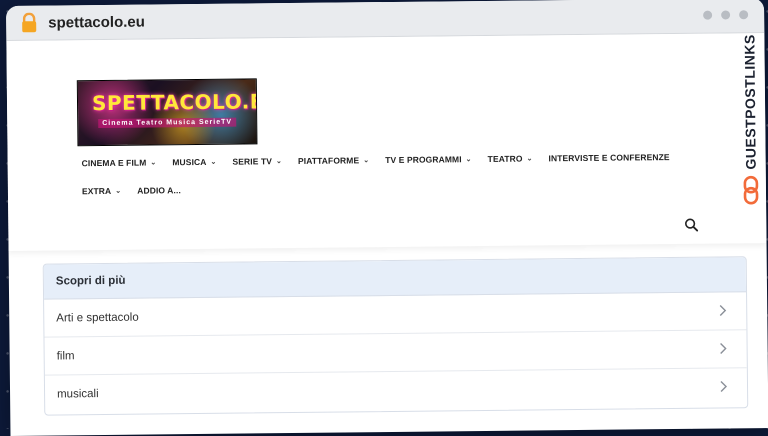  Describe the element at coordinates (96, 22) in the screenshot. I see `address-url: spettacolo.eu` at that location.